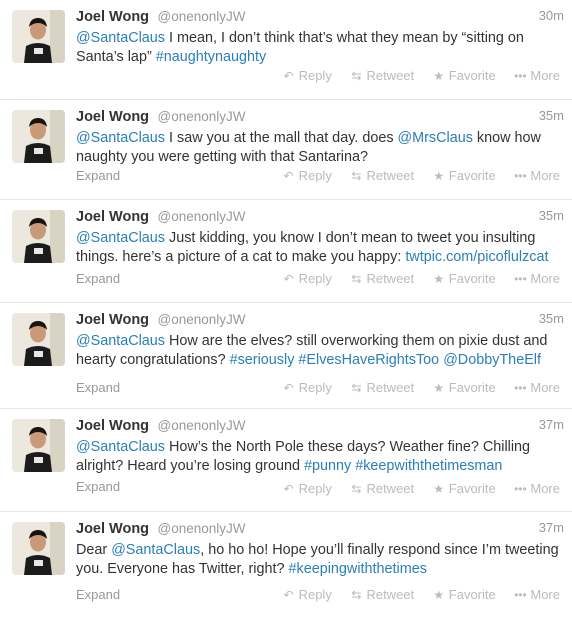 This screenshot has width=572, height=619. Describe the element at coordinates (368, 360) in the screenshot. I see `hashtag-link: #ElvesHaveRightsToo` at that location.